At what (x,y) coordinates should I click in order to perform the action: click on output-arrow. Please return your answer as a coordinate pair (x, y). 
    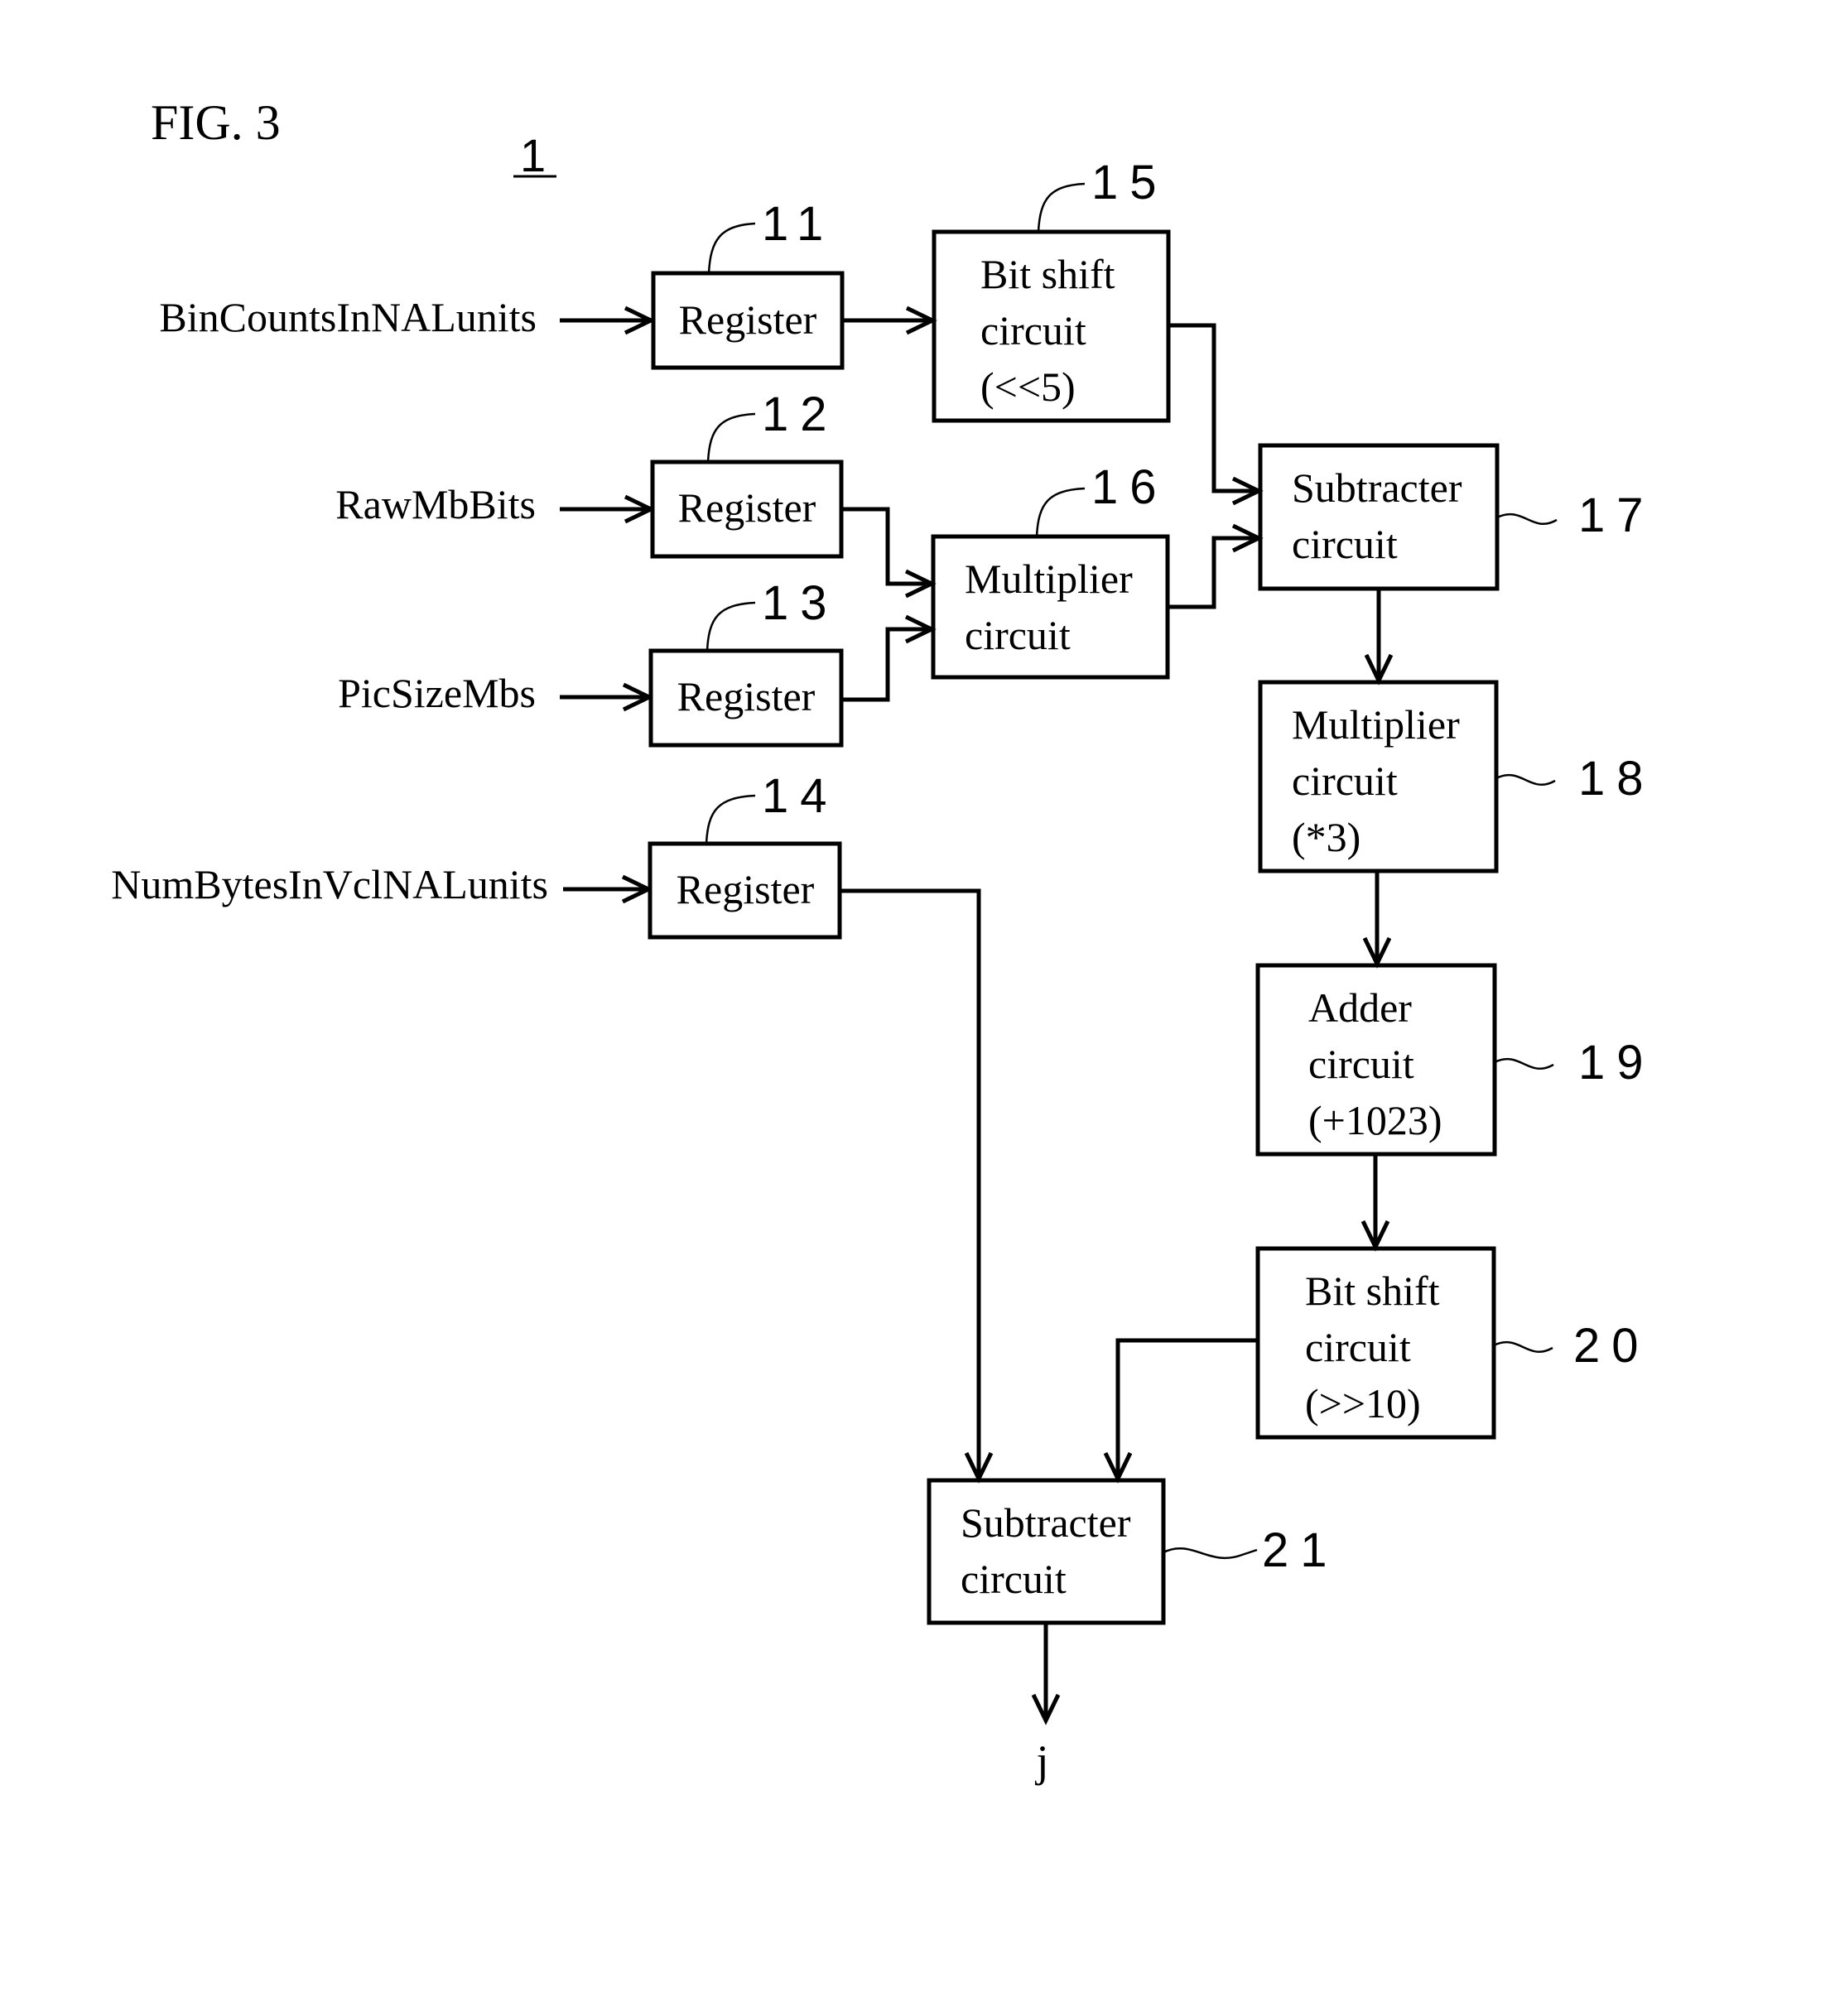
    Looking at the image, I should click on (1046, 1674).